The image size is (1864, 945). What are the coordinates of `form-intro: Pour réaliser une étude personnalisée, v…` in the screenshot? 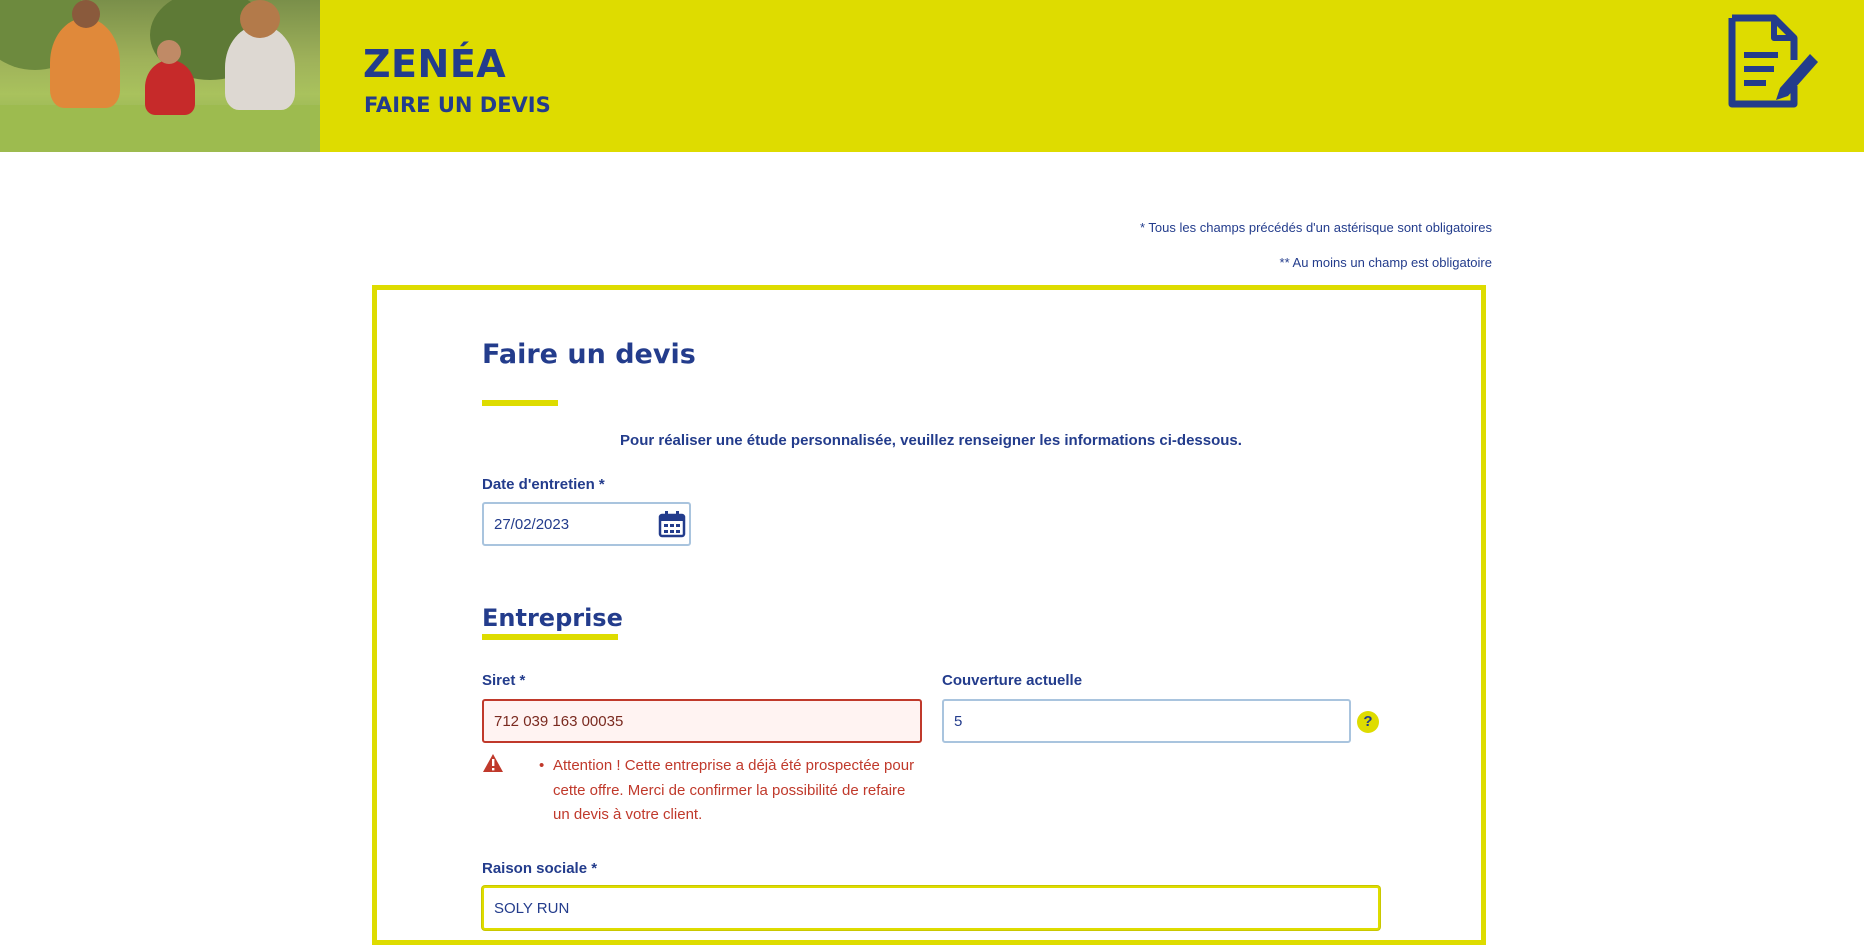 It's located at (931, 440).